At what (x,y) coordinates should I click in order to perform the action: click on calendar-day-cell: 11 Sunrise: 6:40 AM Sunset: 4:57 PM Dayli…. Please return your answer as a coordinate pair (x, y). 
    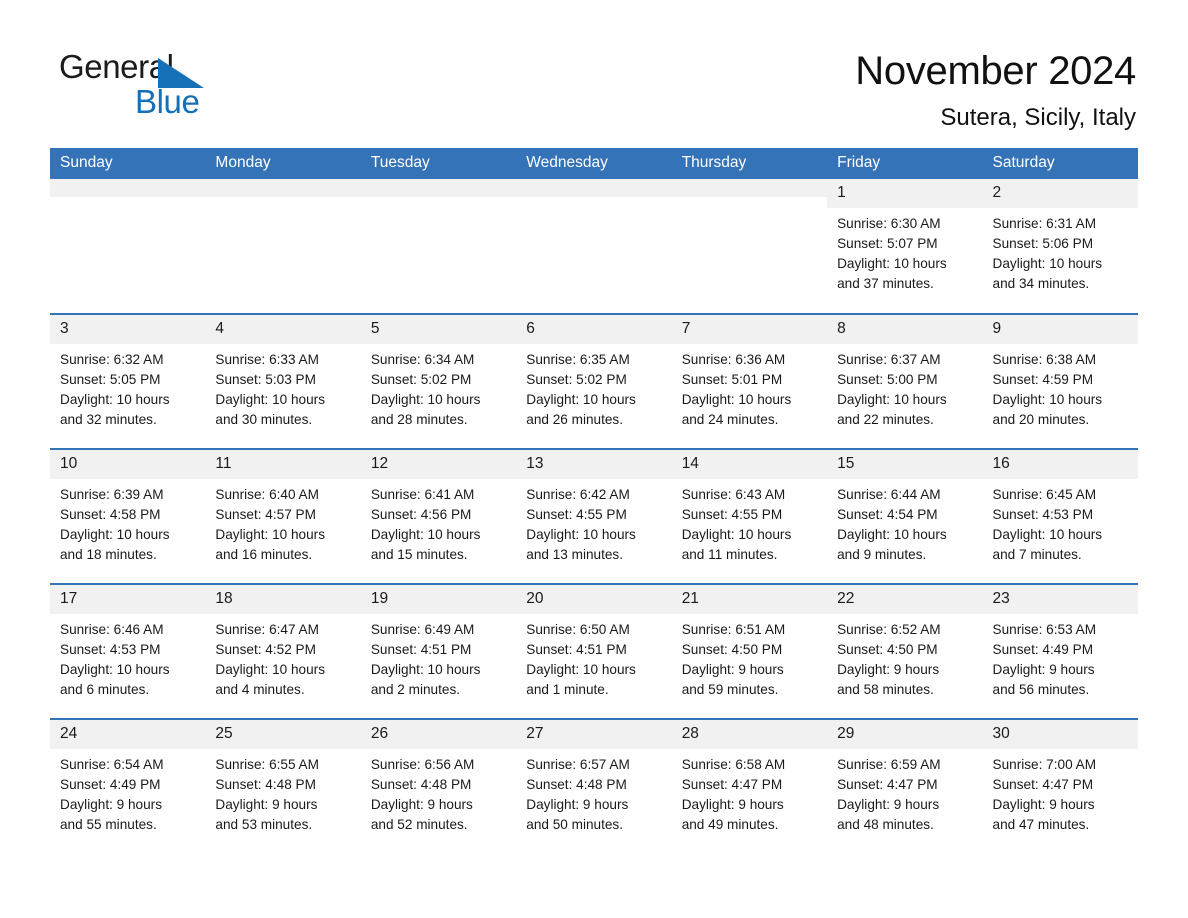
    Looking at the image, I should click on (283, 516).